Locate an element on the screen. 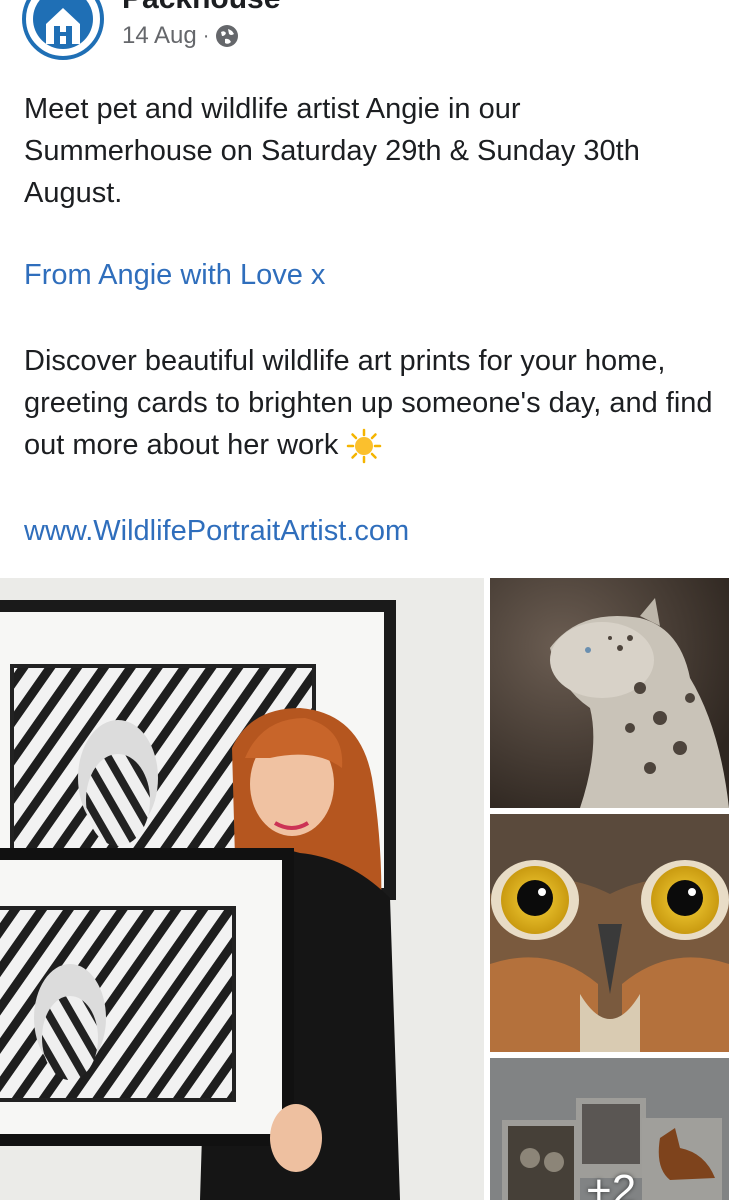  owl-image is located at coordinates (609, 933).